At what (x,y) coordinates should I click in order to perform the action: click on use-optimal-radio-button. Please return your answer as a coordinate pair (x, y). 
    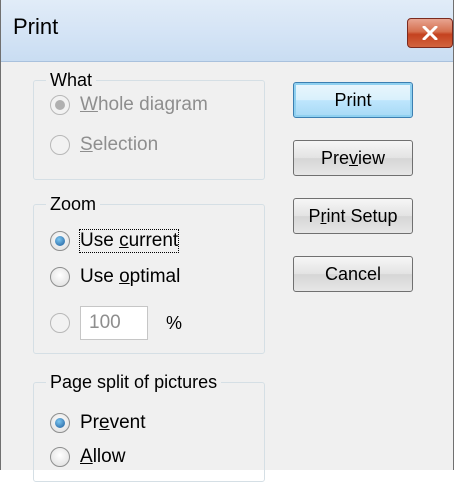
    Looking at the image, I should click on (60, 277).